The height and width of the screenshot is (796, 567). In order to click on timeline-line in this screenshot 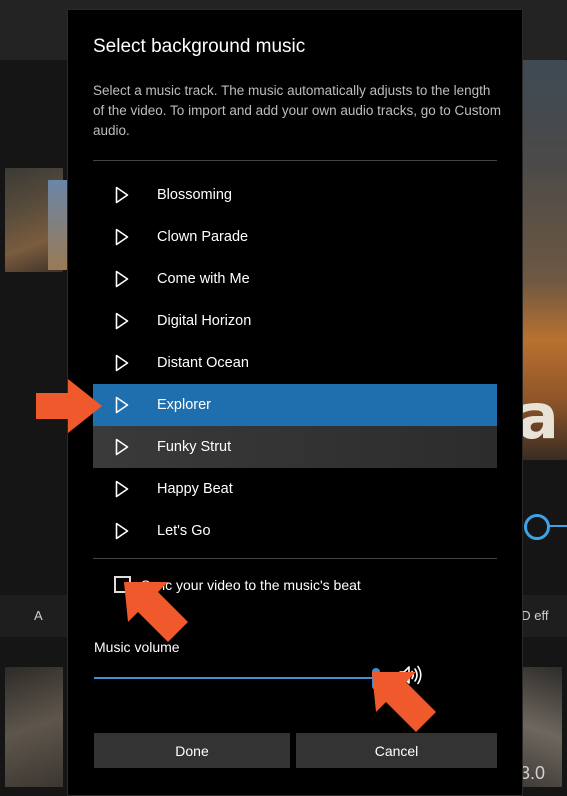, I will do `click(557, 526)`.